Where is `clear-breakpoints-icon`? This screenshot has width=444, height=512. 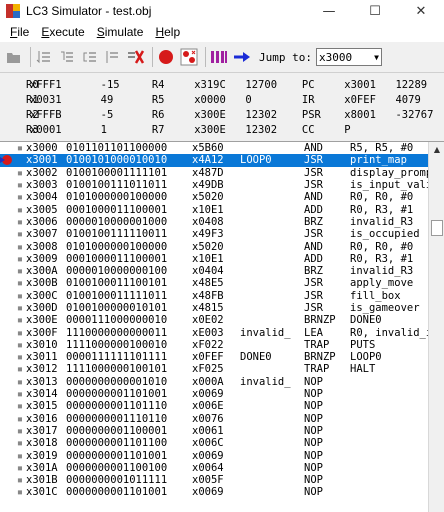
clear-breakpoints-icon is located at coordinates (189, 57).